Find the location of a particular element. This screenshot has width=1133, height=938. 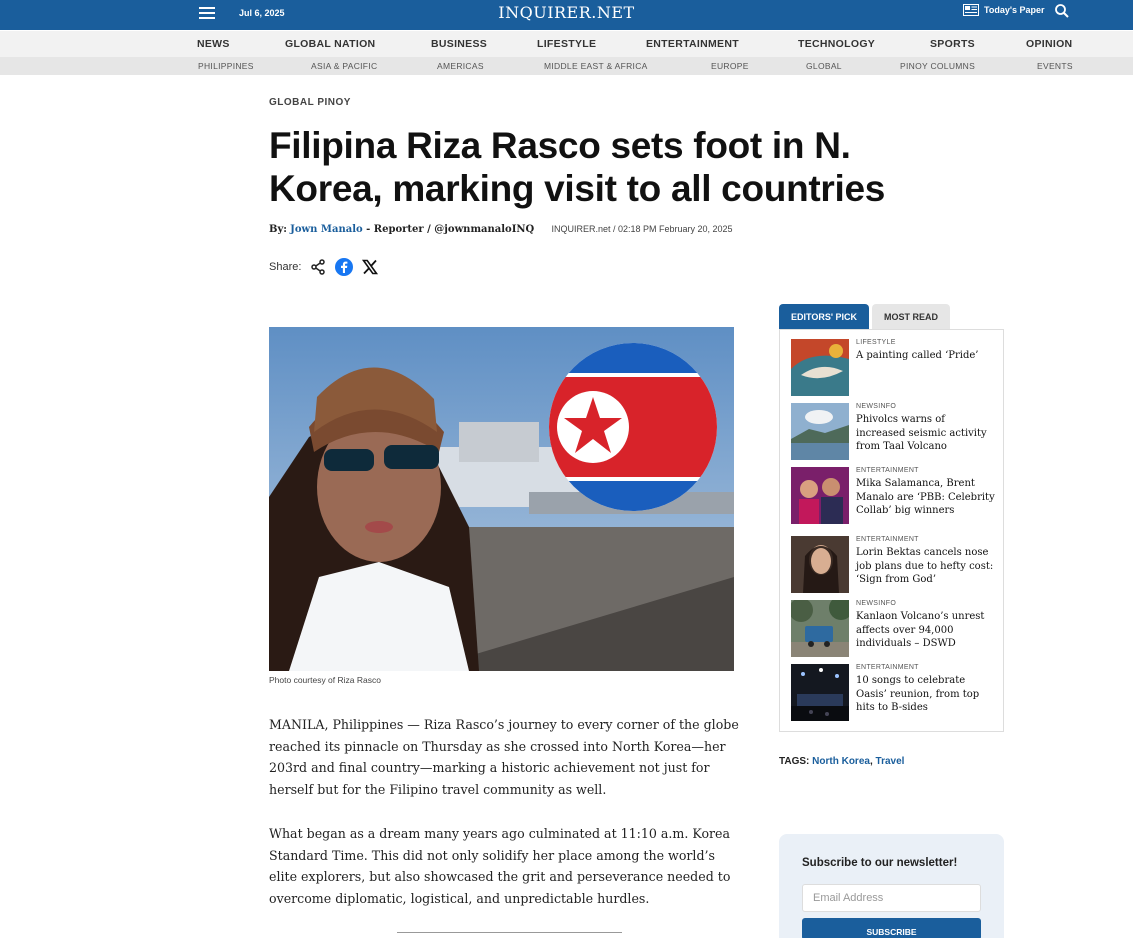

pick-category: LIFESTYLE is located at coordinates (876, 342).